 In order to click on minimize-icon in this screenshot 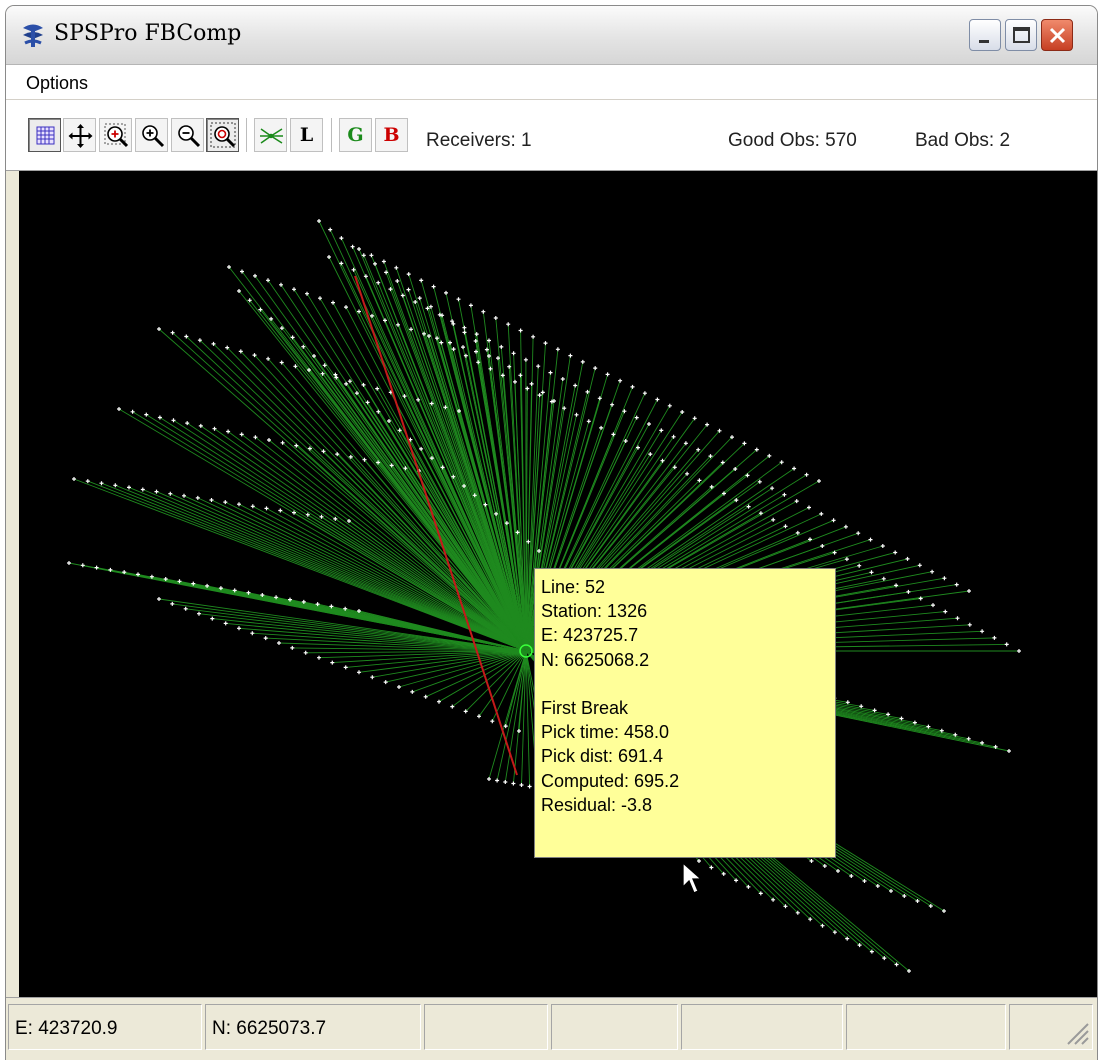, I will do `click(986, 36)`.